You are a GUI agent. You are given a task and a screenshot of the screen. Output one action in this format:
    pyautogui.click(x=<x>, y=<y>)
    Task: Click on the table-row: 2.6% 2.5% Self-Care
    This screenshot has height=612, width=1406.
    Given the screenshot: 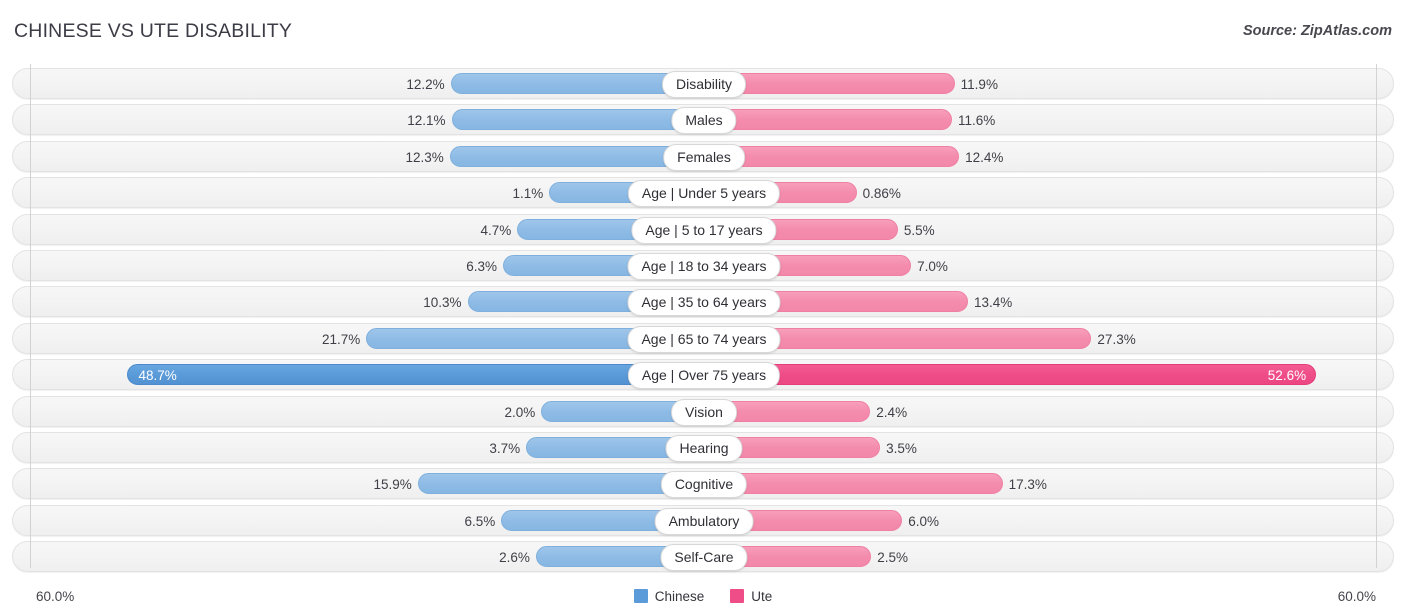 What is the action you would take?
    pyautogui.click(x=703, y=557)
    